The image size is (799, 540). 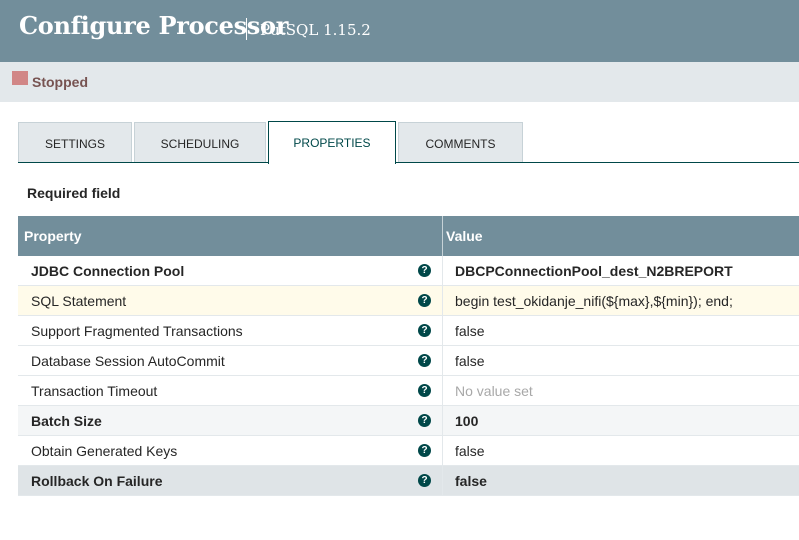 I want to click on property-name: Batch Size, so click(x=66, y=421).